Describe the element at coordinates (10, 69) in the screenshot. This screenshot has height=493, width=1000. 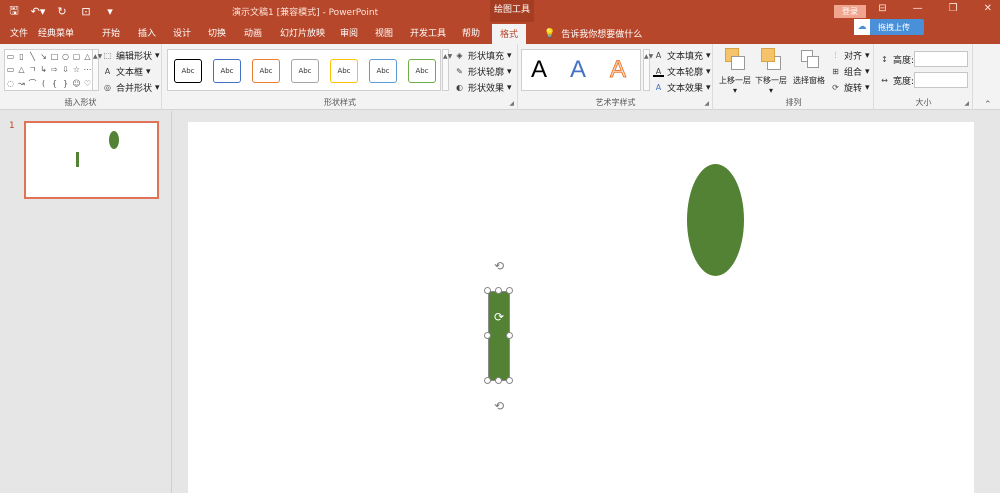
I see `rect-shape-icon-2: ▭` at that location.